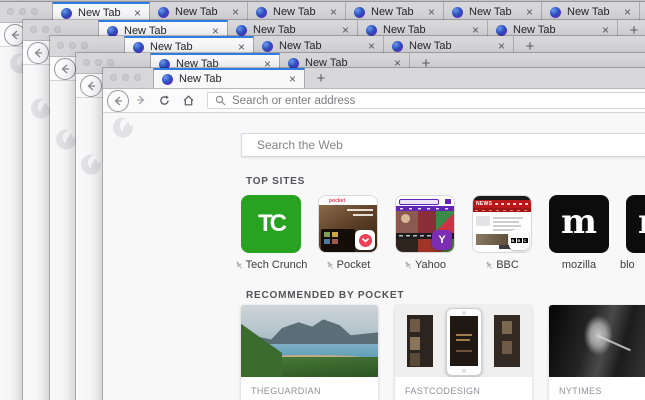 The height and width of the screenshot is (400, 645). I want to click on yahoo-letter: Y, so click(442, 240).